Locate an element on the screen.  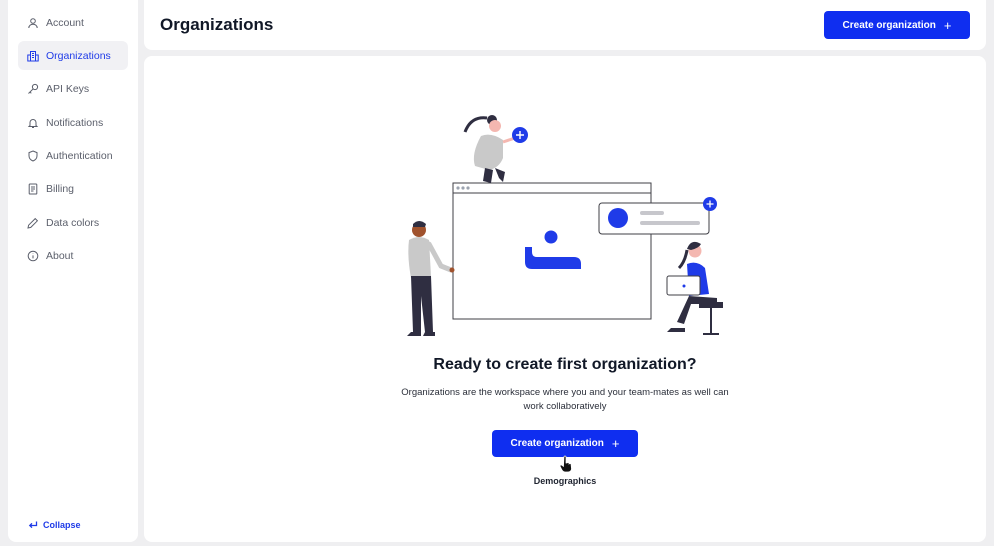
sidebar-item-organizations: Organizations is located at coordinates (73, 56).